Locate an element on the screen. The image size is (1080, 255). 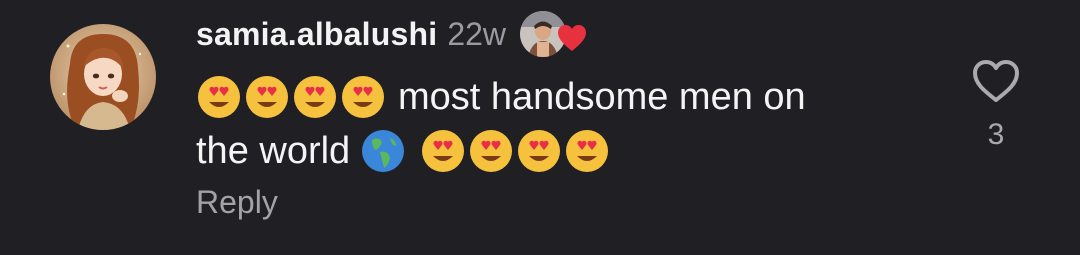
like-column: 3 is located at coordinates (996, 105).